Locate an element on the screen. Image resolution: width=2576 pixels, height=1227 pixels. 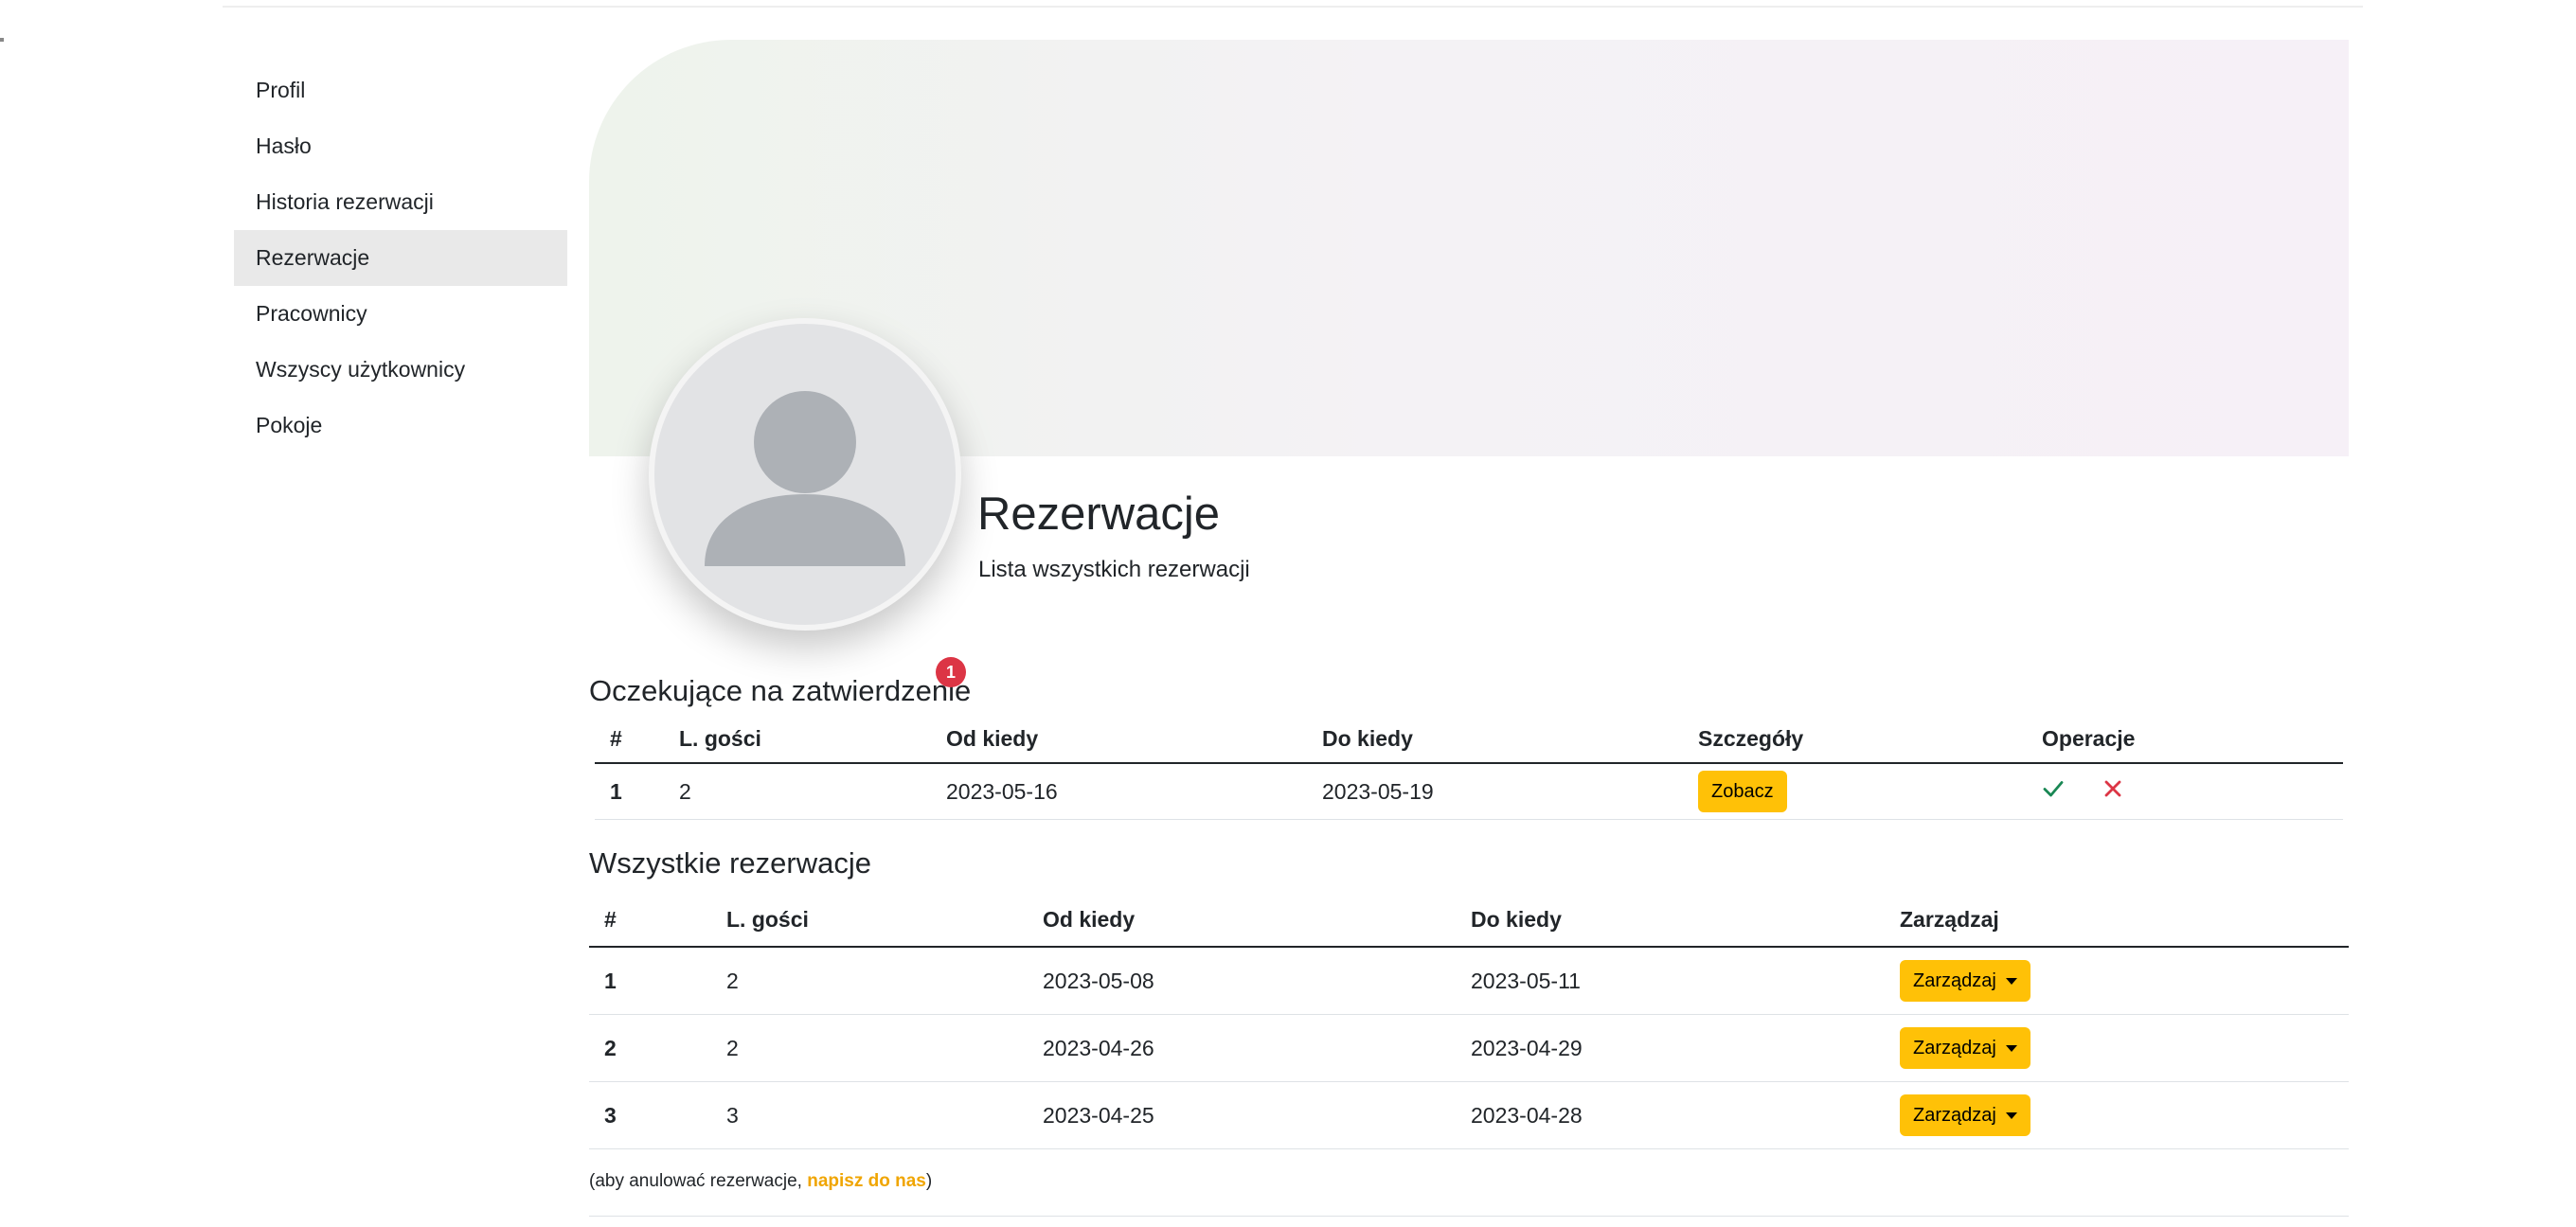
cancel-note: (aby anulować rezerwacje, napisz do nas) is located at coordinates (760, 1181).